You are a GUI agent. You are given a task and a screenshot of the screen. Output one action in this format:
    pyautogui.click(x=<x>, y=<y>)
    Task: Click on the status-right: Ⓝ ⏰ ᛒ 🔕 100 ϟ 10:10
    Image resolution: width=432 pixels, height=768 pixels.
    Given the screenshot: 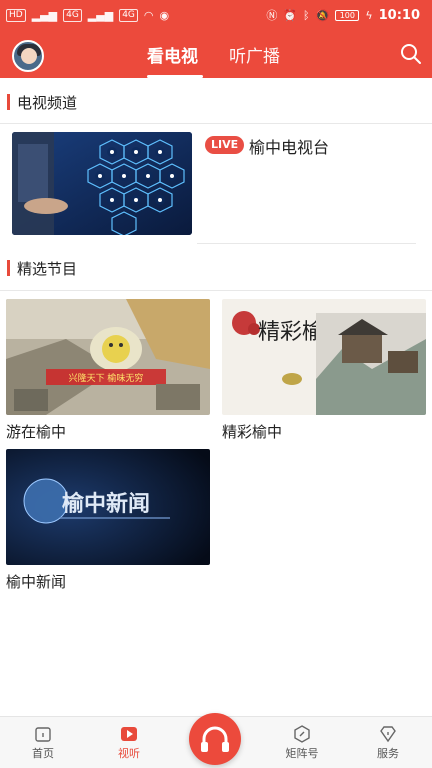 What is the action you would take?
    pyautogui.click(x=343, y=15)
    